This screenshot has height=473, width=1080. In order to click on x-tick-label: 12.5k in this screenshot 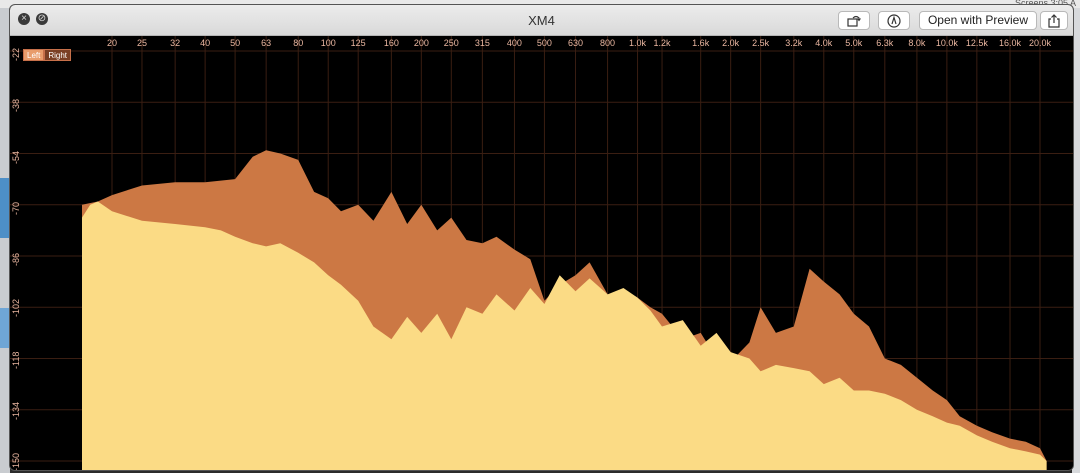, I will do `click(976, 43)`.